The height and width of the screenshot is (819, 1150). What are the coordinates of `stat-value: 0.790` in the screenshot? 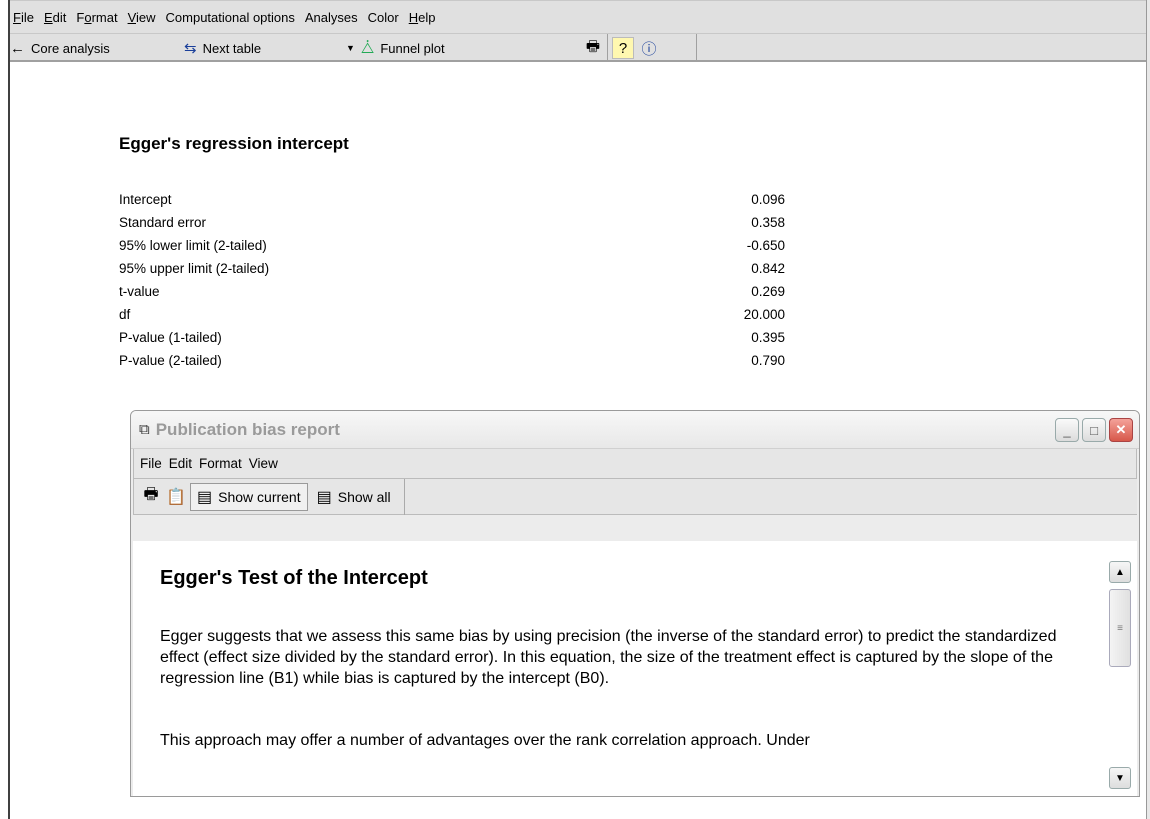 It's located at (768, 360).